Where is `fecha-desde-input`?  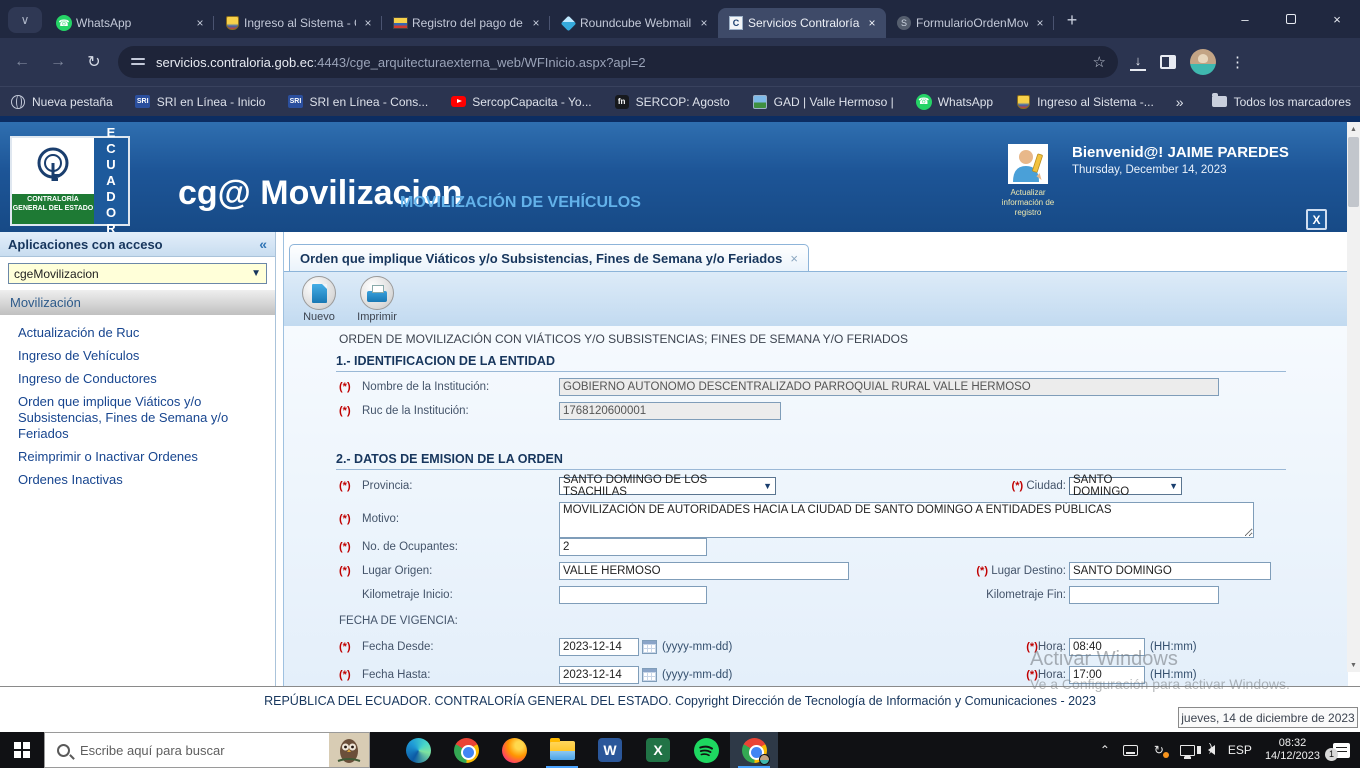 fecha-desde-input is located at coordinates (599, 647).